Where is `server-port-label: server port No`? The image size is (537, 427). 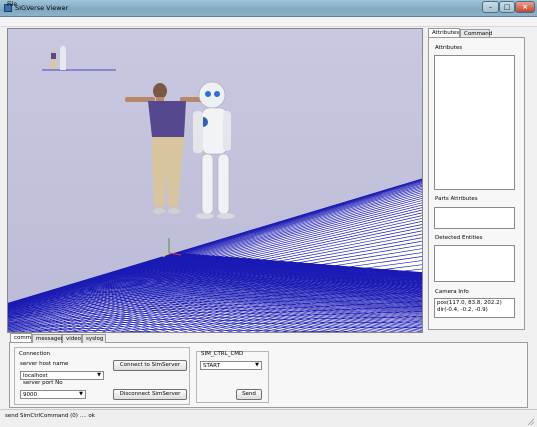 server-port-label: server port No is located at coordinates (43, 383).